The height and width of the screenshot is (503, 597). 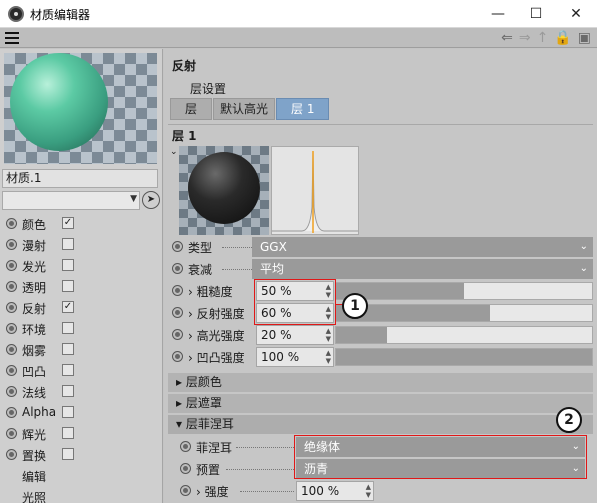 I want to click on attenuation-row: 衰减 平均 ⌄, so click(x=380, y=269).